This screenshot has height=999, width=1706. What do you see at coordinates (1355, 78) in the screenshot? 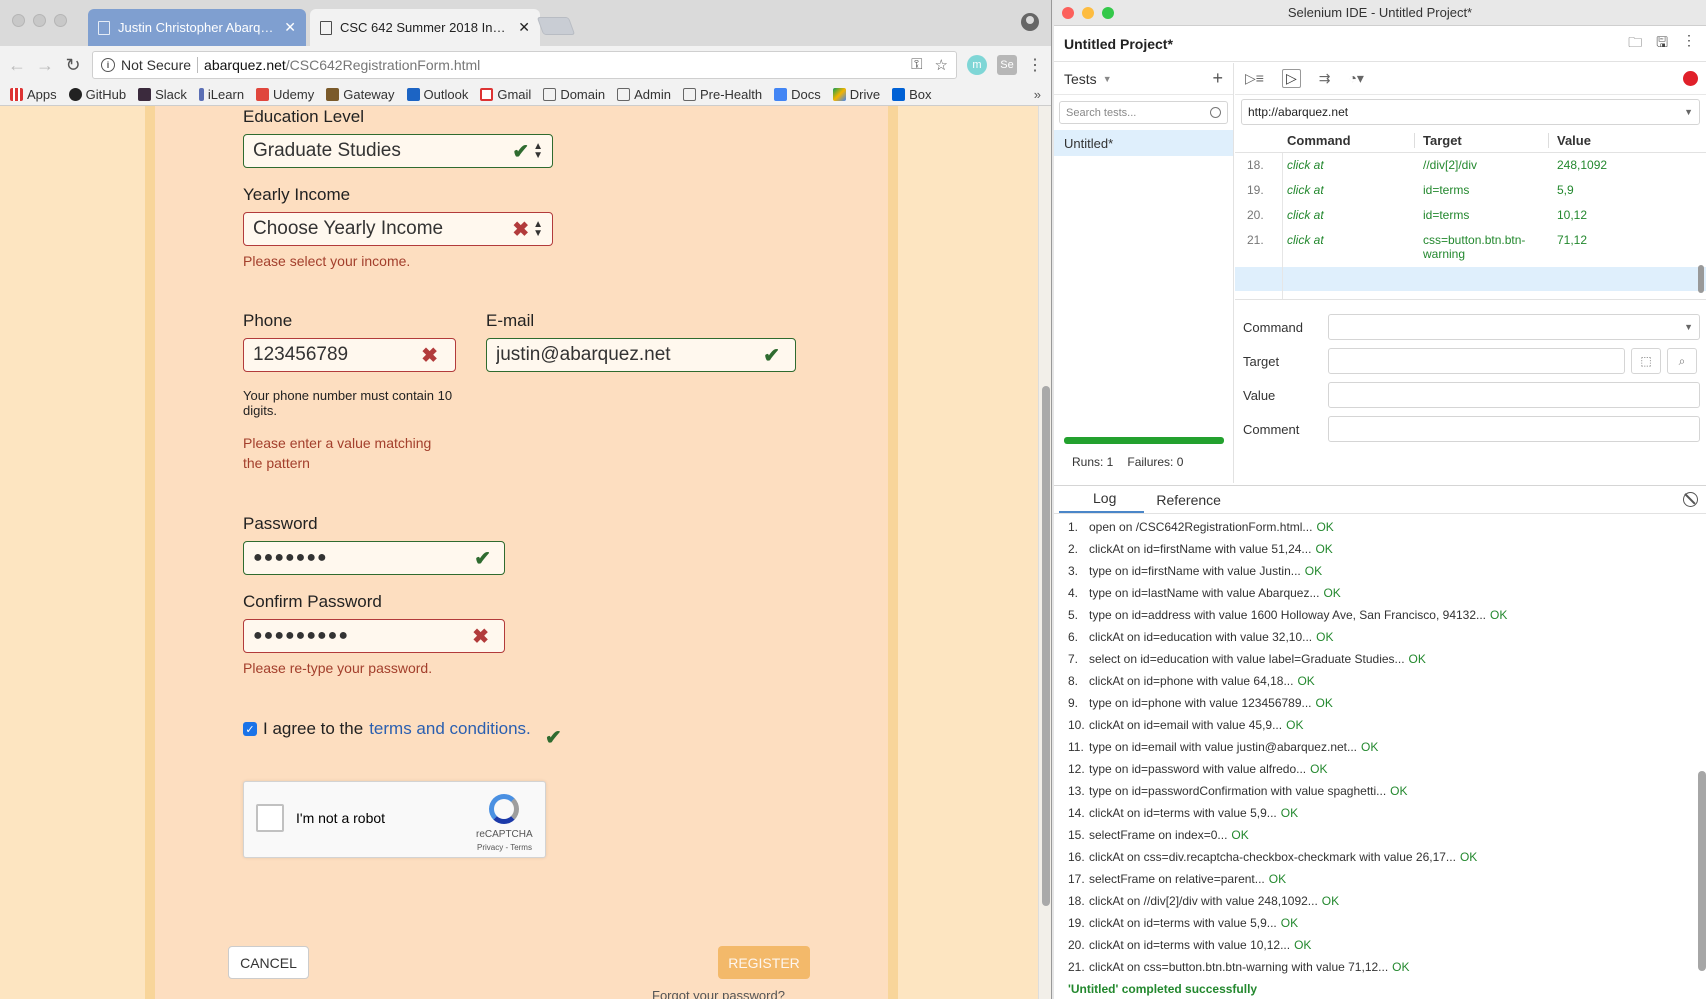
I see `speed-icon: ◔▾` at bounding box center [1355, 78].